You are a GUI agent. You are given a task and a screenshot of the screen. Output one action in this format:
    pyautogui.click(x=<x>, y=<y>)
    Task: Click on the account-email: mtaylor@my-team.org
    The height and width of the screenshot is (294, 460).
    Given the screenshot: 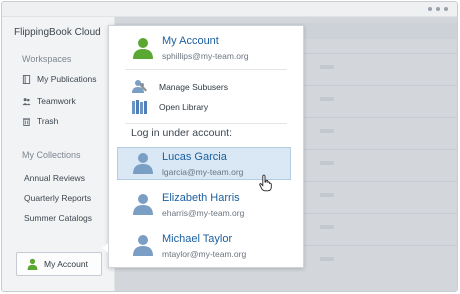 What is the action you would take?
    pyautogui.click(x=204, y=254)
    